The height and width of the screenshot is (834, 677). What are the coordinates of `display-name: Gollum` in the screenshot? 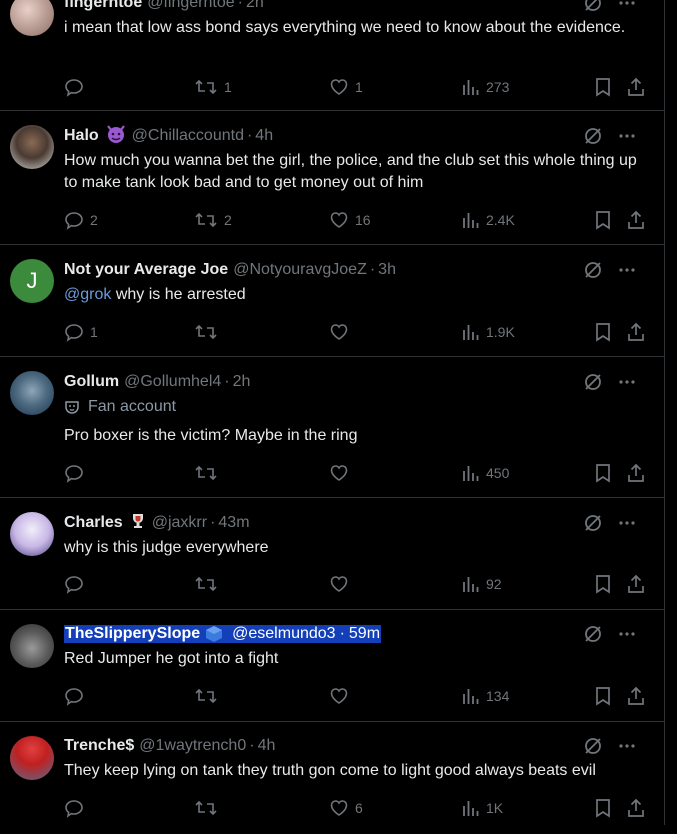 It's located at (91, 382).